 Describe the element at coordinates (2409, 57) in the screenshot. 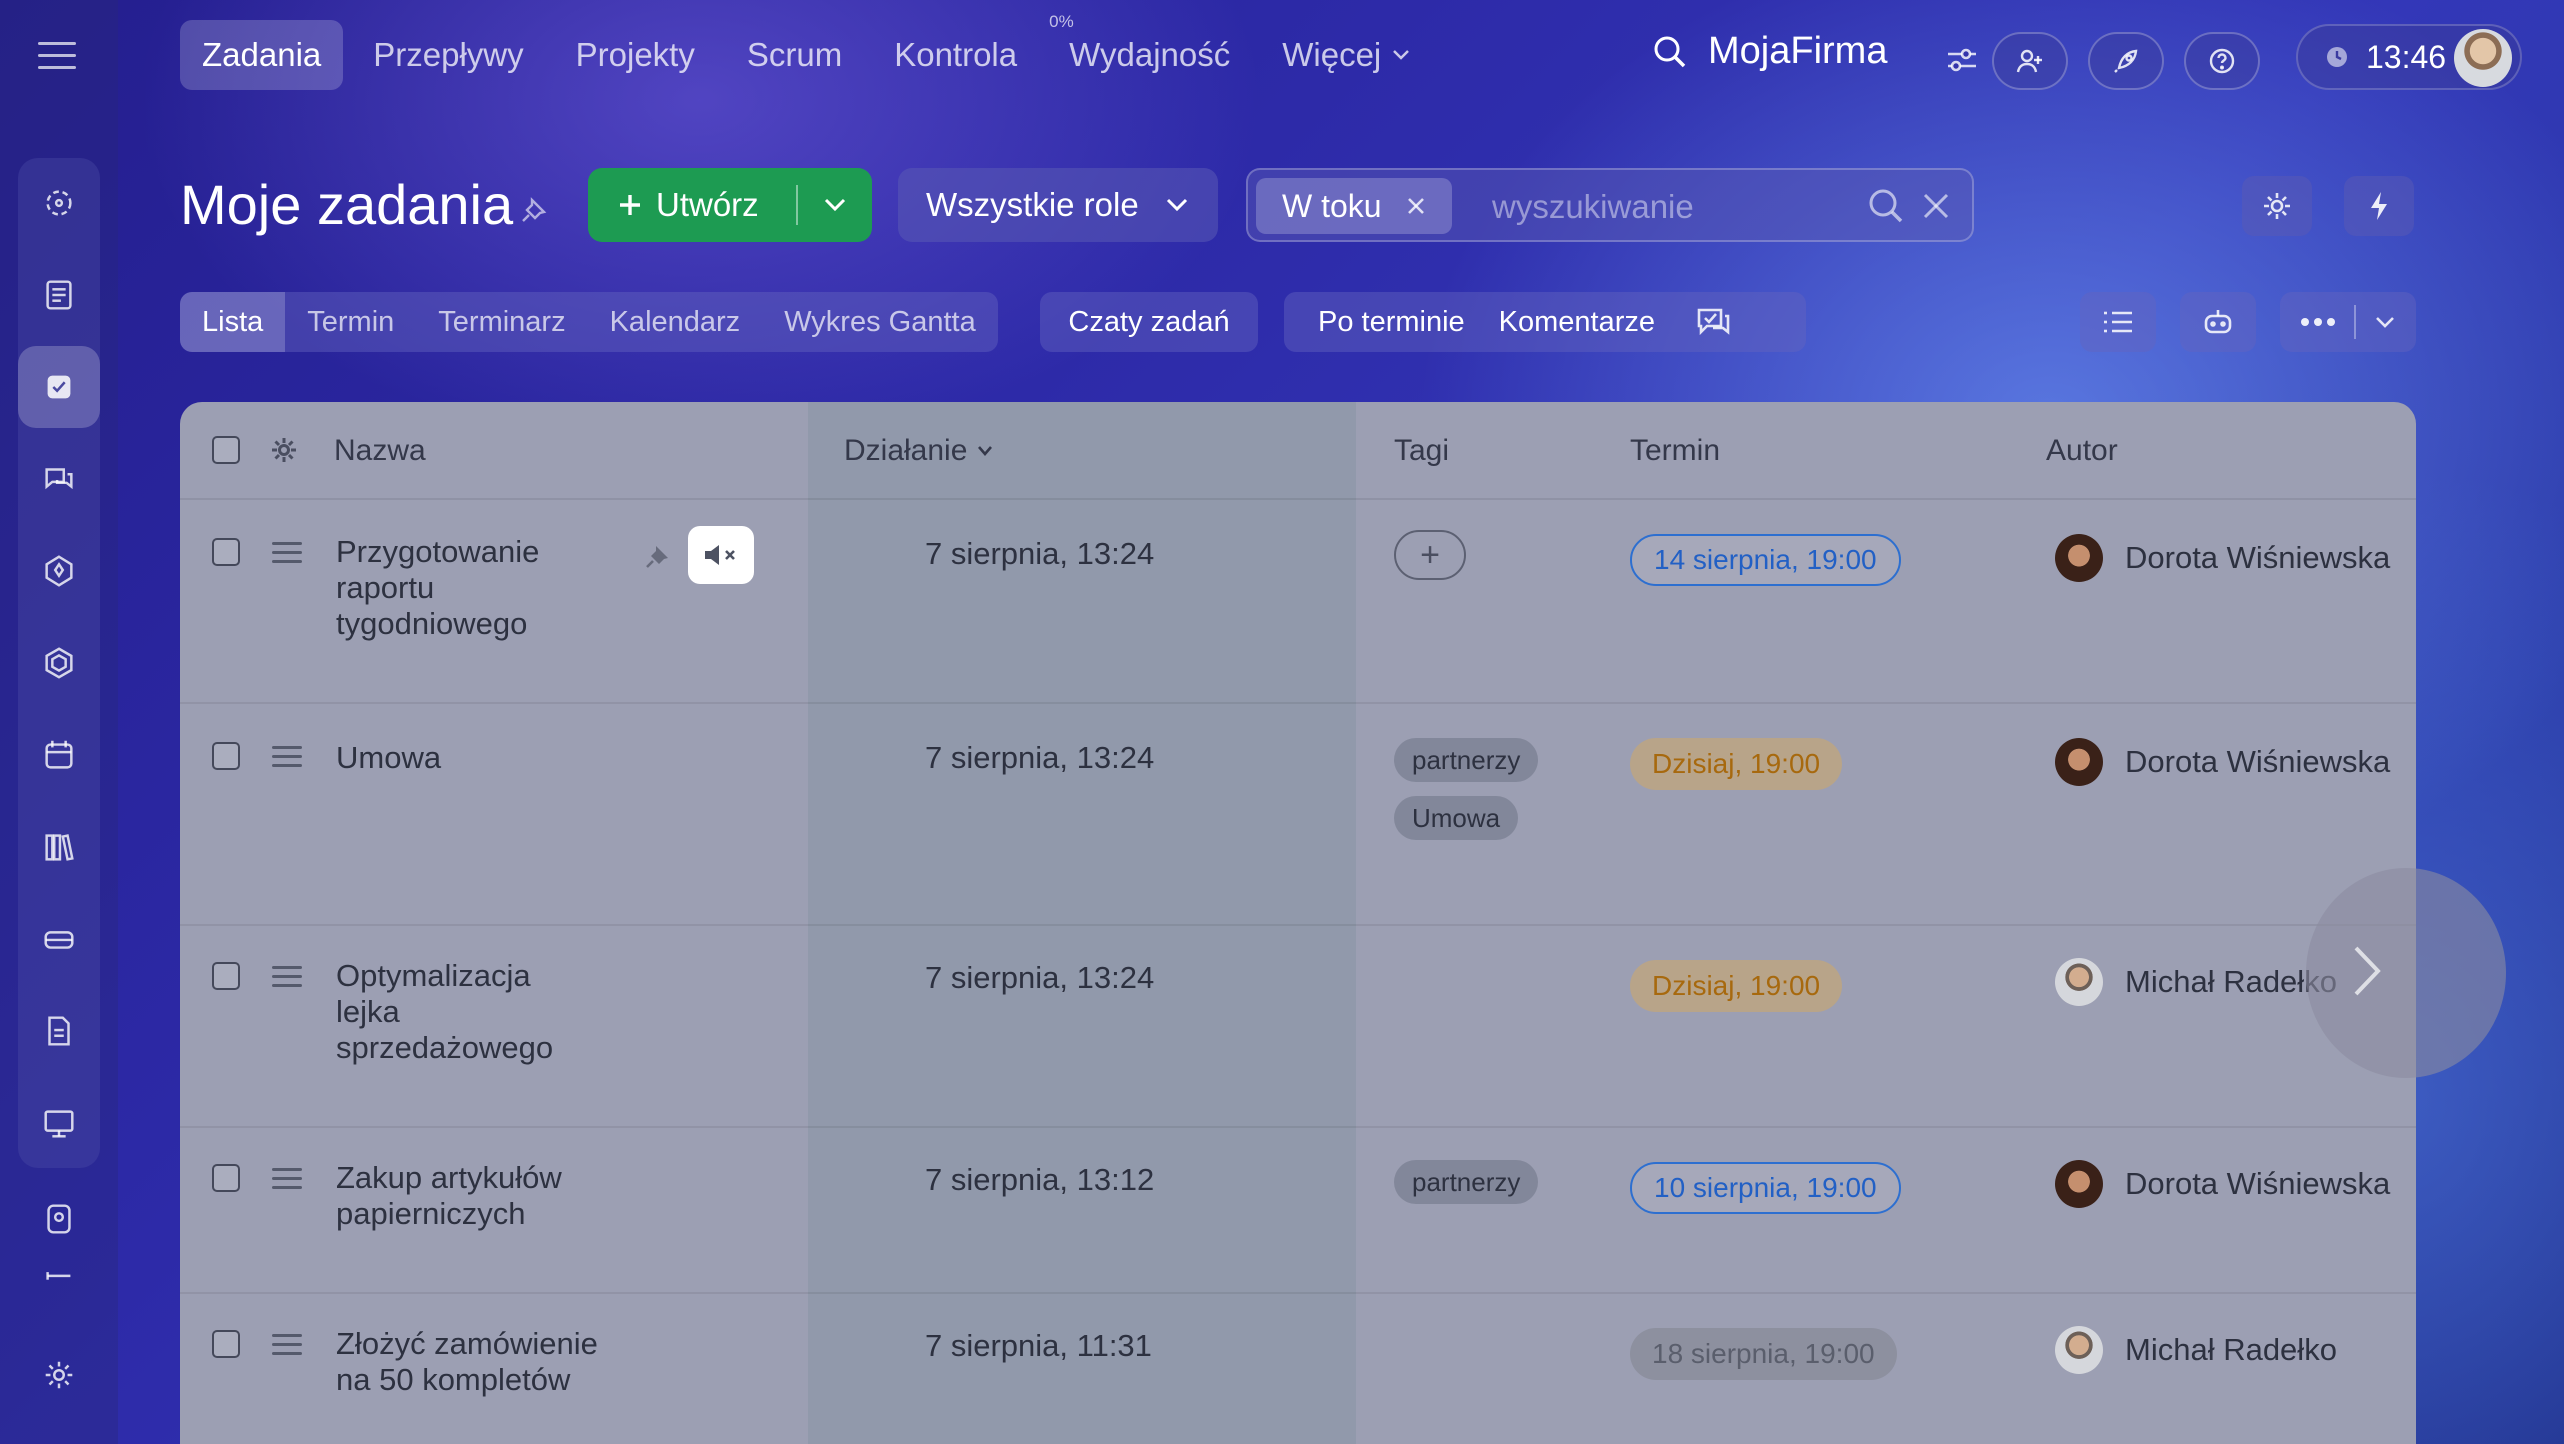

I see `clock: 13:46` at that location.